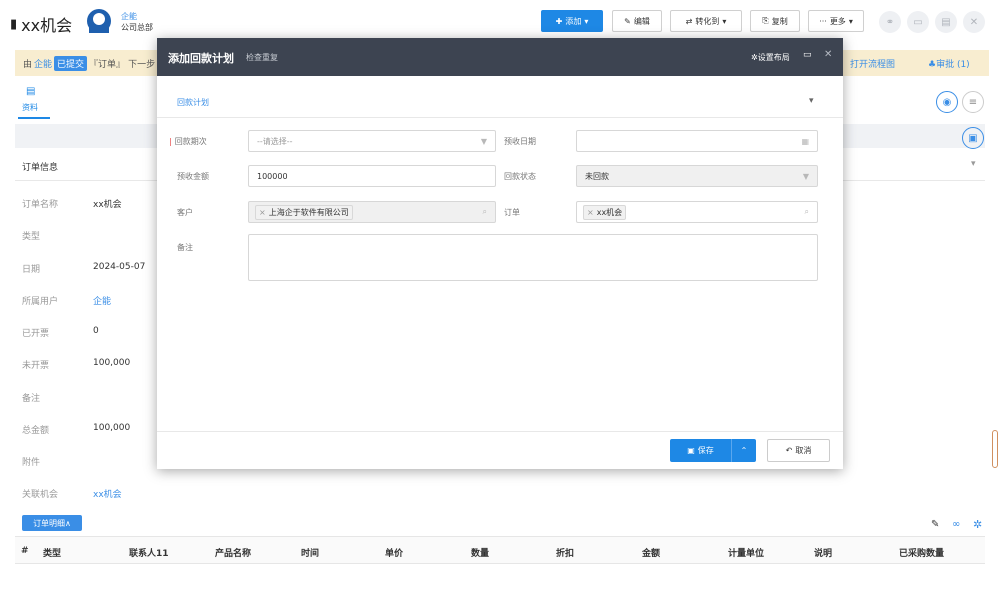 This screenshot has height=589, width=1000. What do you see at coordinates (744, 450) in the screenshot?
I see `chevron-up-icon: ⌃` at bounding box center [744, 450].